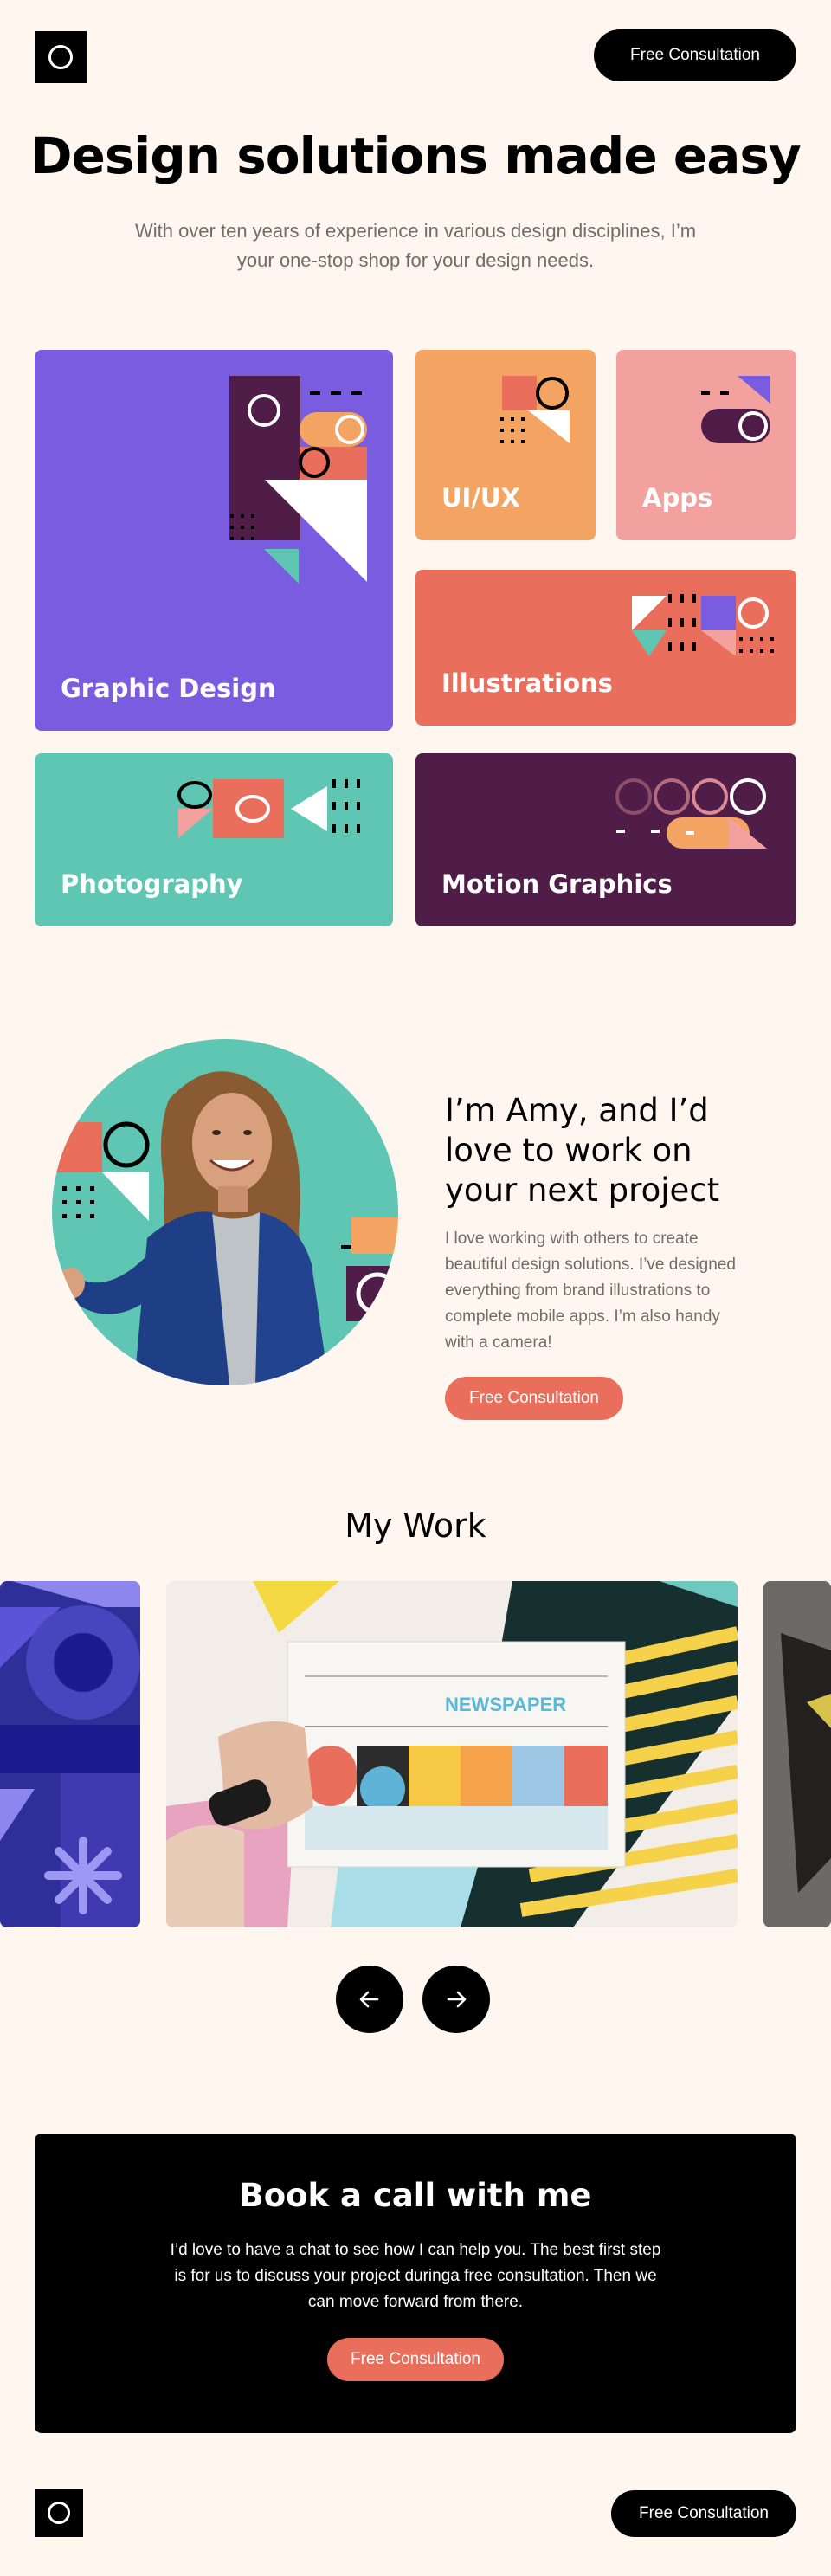 The width and height of the screenshot is (831, 2576). Describe the element at coordinates (706, 445) in the screenshot. I see `service-card-apps: Apps` at that location.